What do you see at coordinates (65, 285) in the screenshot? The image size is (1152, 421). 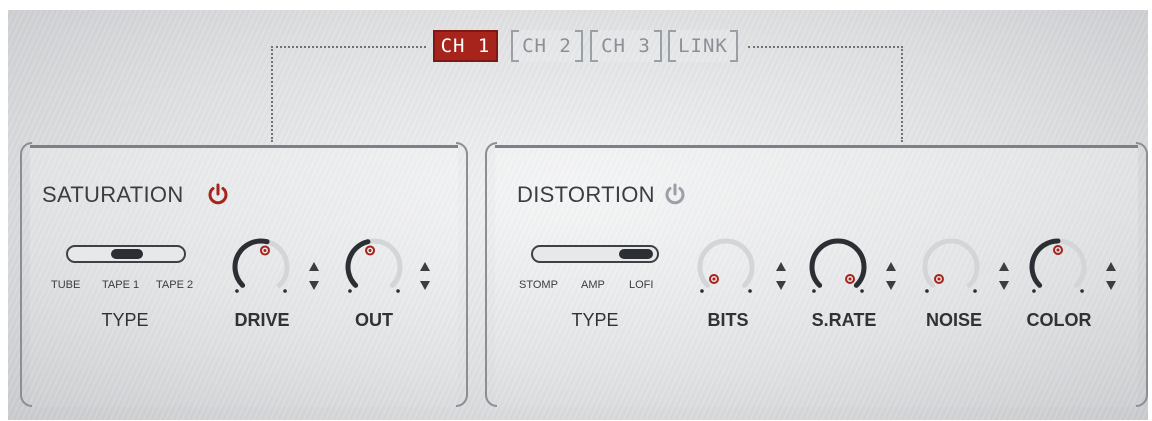 I see `type-option-tube: TUBE` at bounding box center [65, 285].